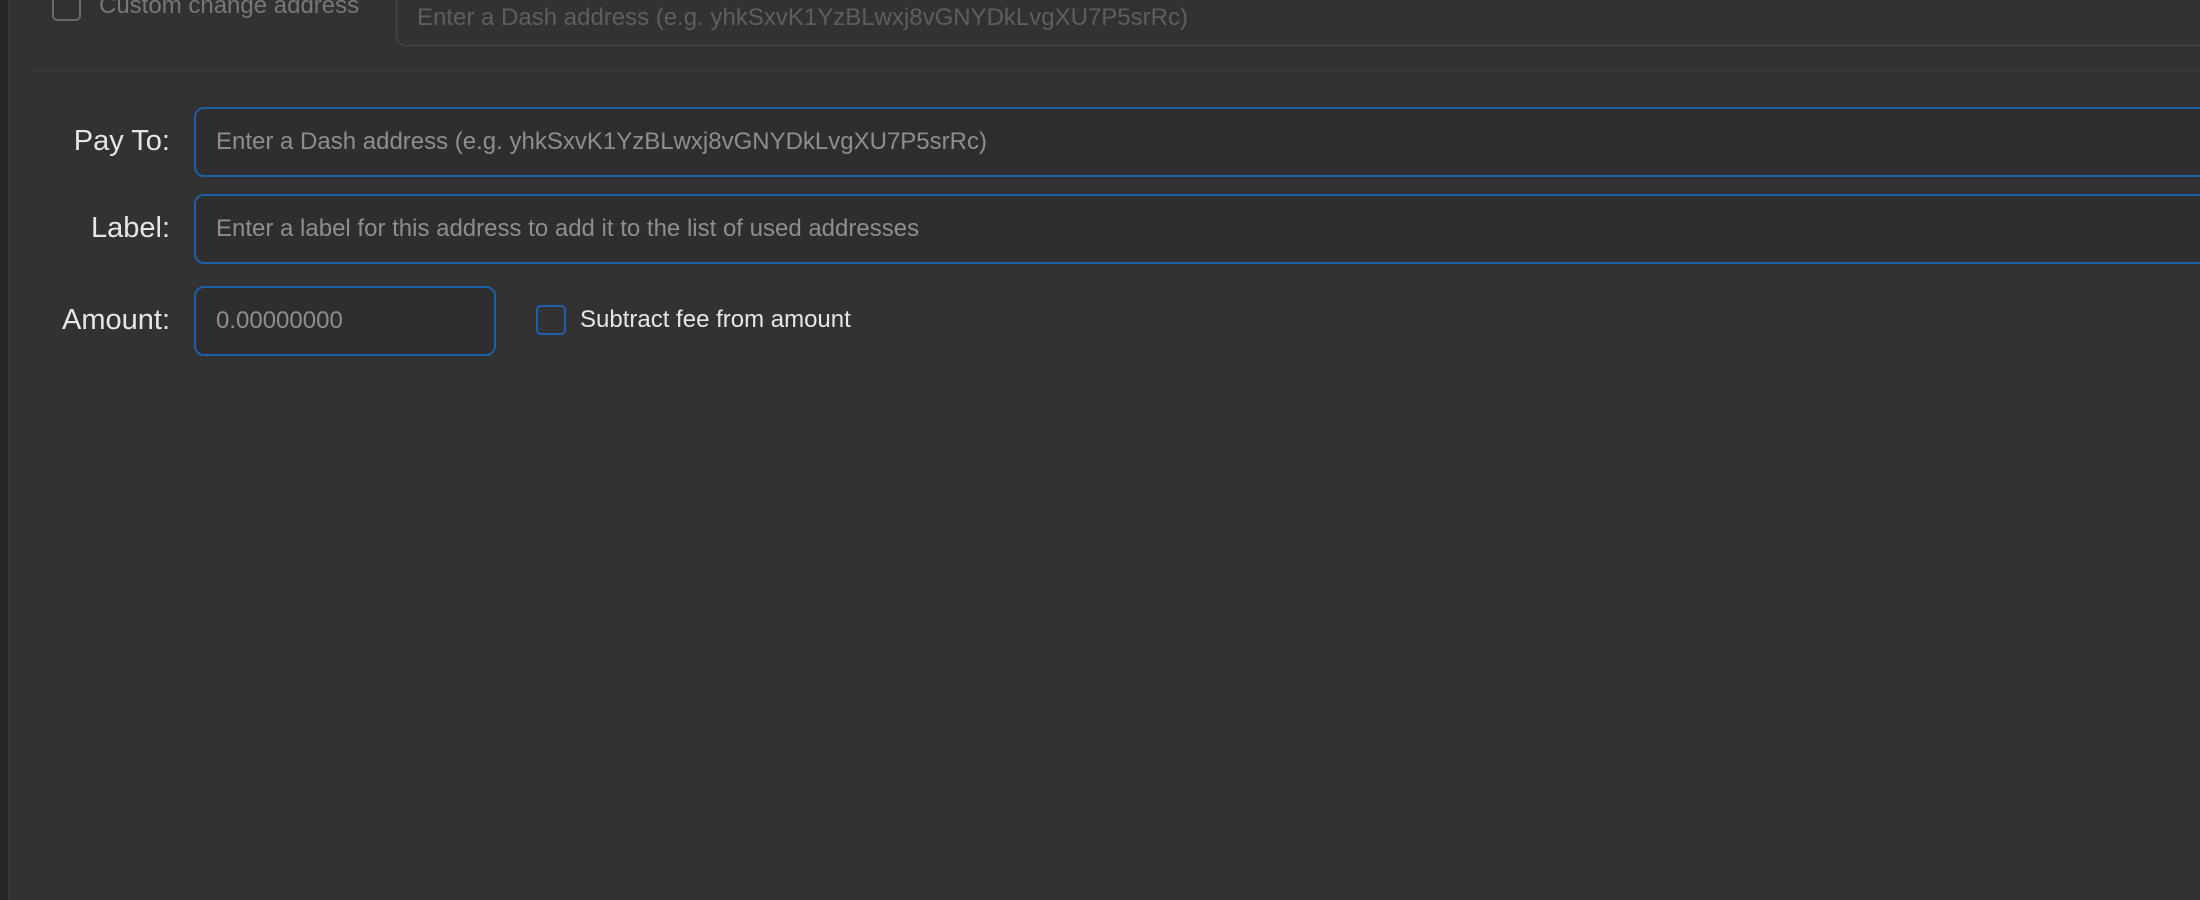  I want to click on custom-change-row: Custom change address, so click(205, 14).